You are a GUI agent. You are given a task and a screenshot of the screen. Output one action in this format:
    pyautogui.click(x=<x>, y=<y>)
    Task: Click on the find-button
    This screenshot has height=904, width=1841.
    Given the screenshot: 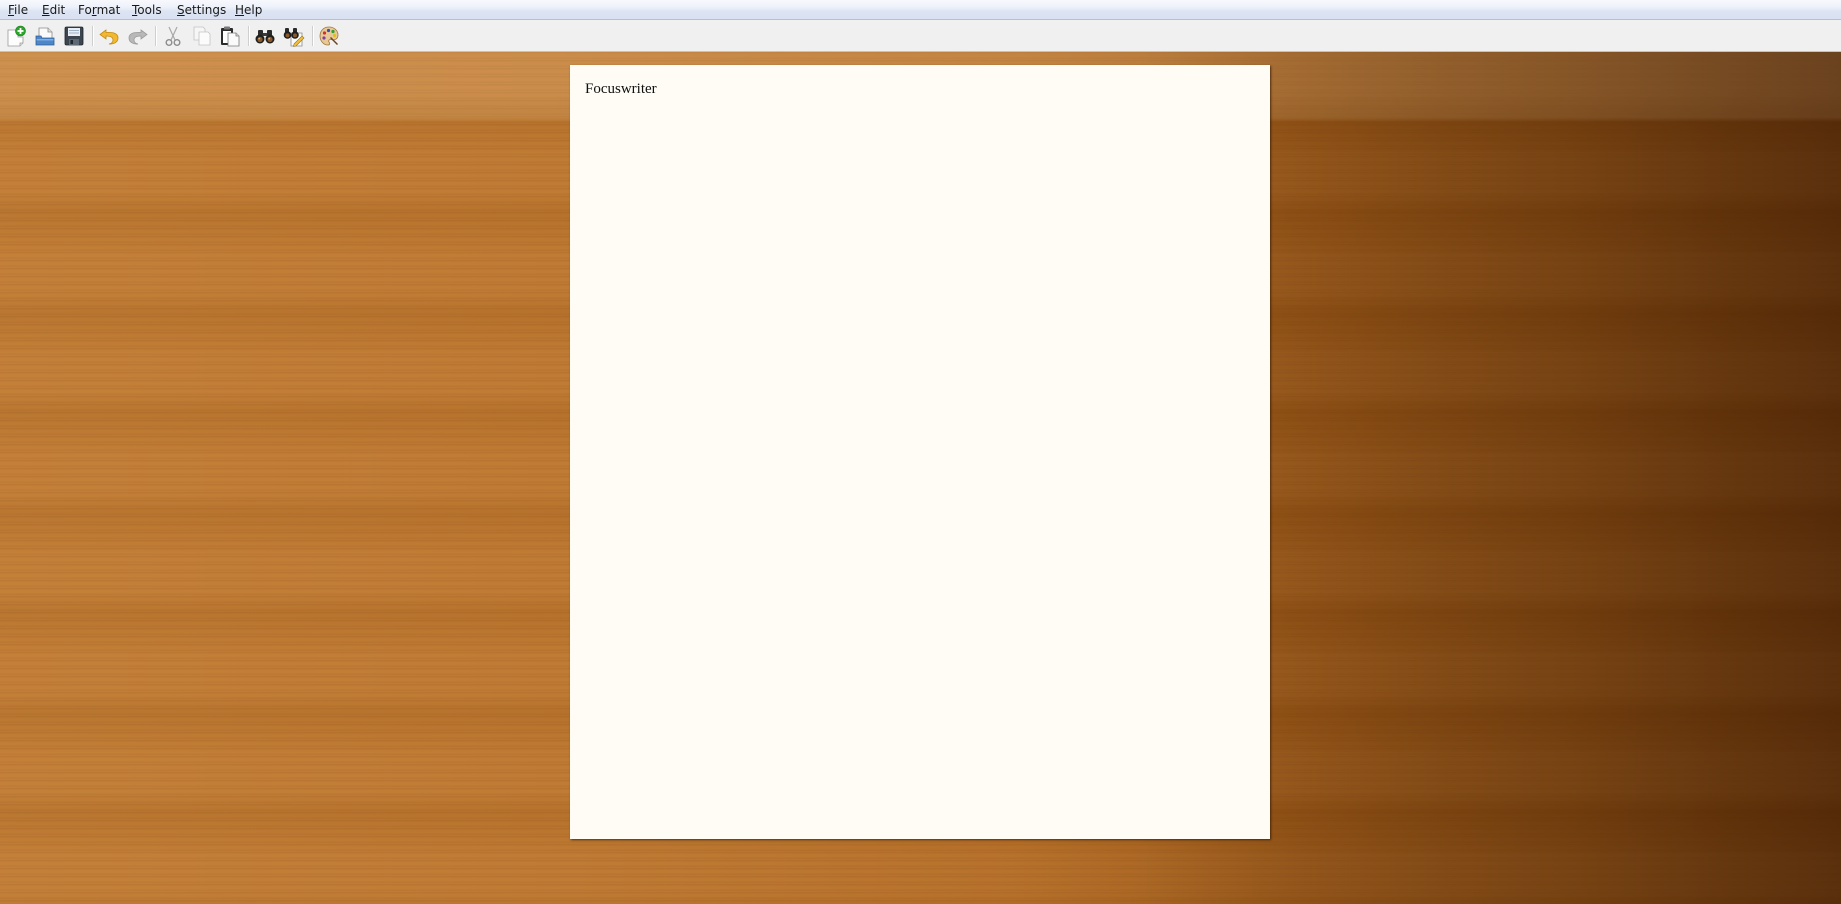 What is the action you would take?
    pyautogui.click(x=265, y=36)
    